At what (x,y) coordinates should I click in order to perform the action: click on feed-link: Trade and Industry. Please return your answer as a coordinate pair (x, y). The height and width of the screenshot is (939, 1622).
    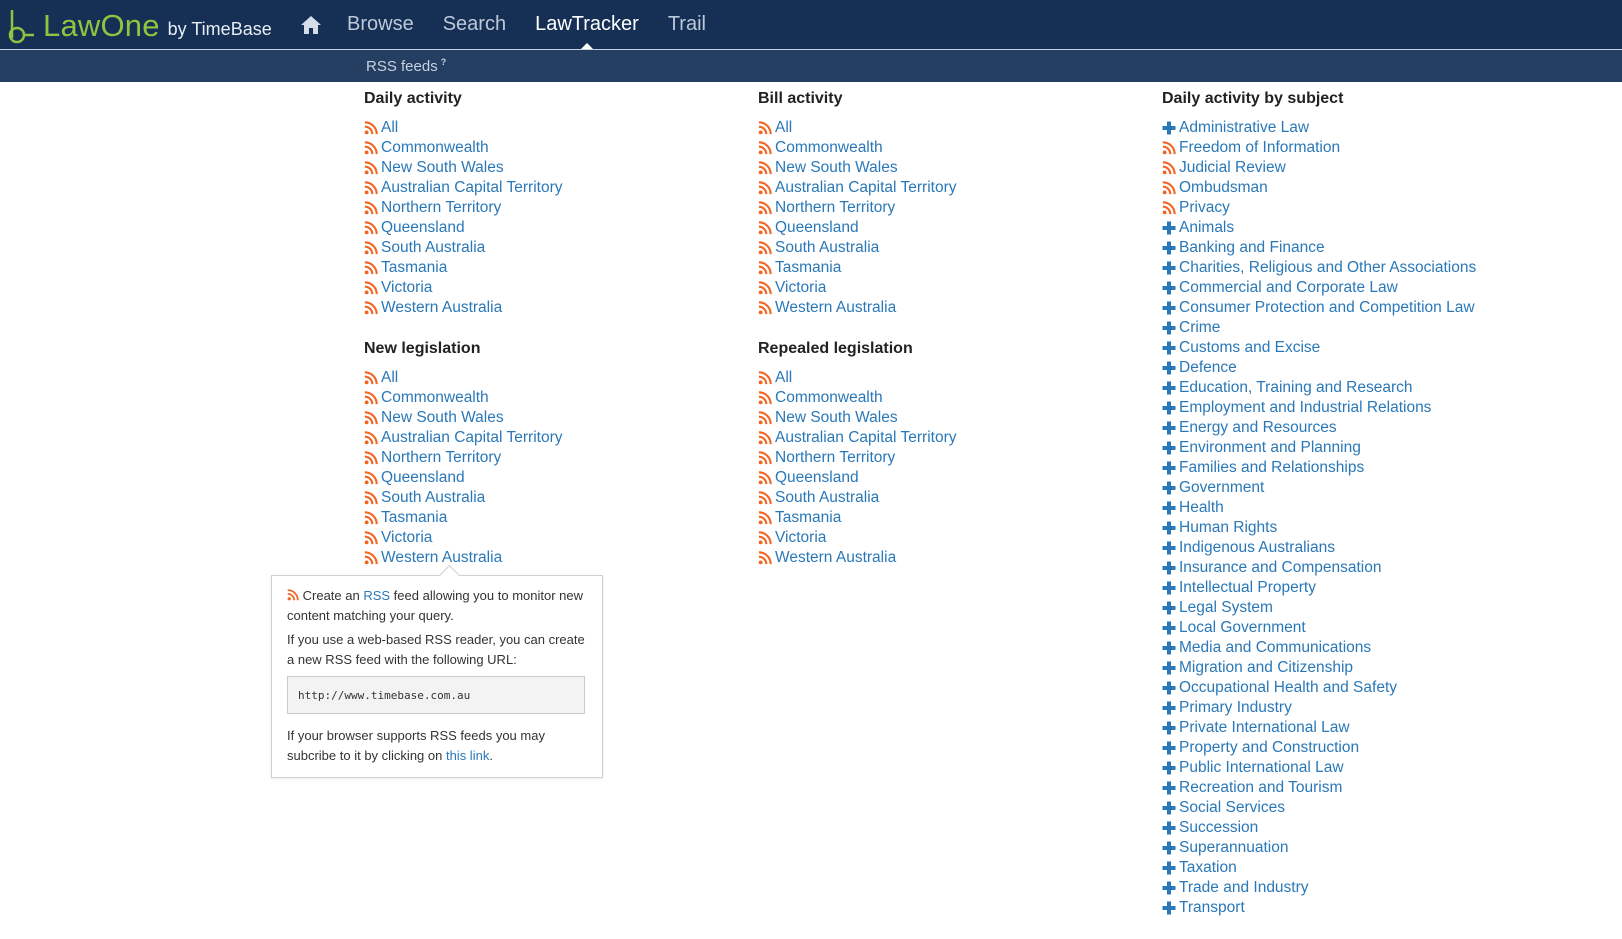
    Looking at the image, I should click on (1319, 888).